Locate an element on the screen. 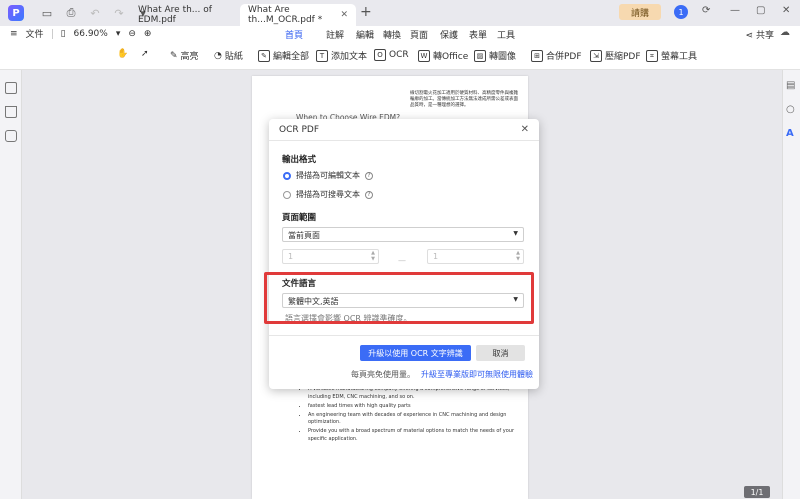  to-image-tool: ▨ 轉圖像 is located at coordinates (495, 55).